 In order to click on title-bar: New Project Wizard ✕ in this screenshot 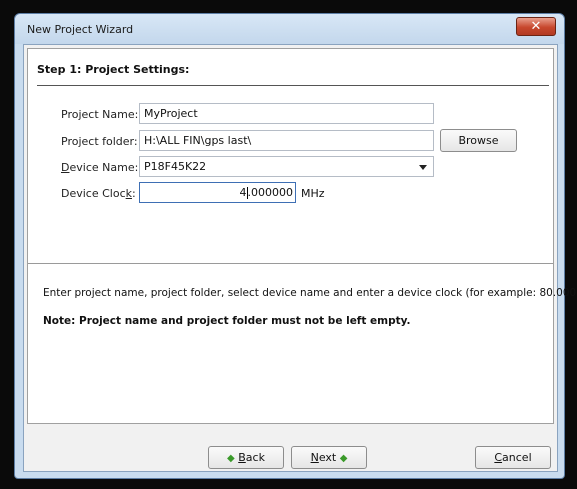, I will do `click(289, 29)`.